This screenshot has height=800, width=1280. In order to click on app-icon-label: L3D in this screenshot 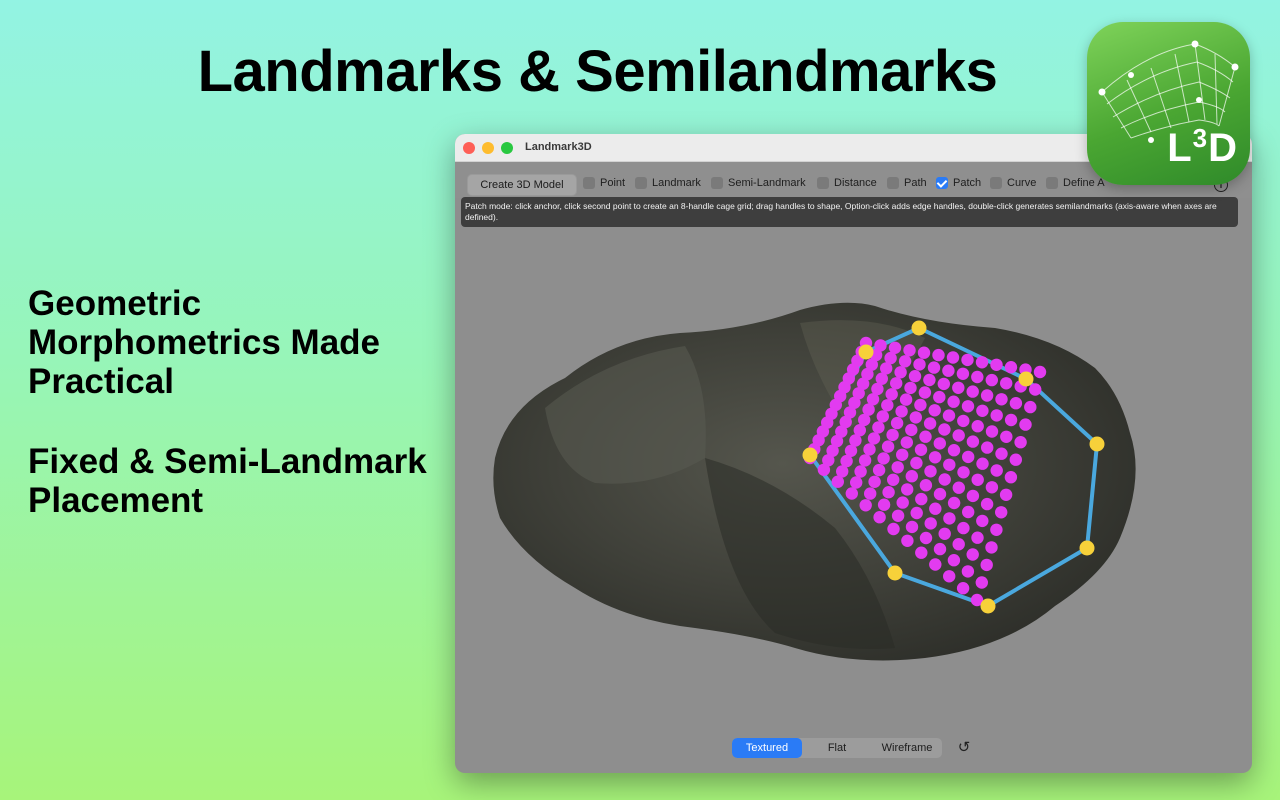, I will do `click(1202, 147)`.